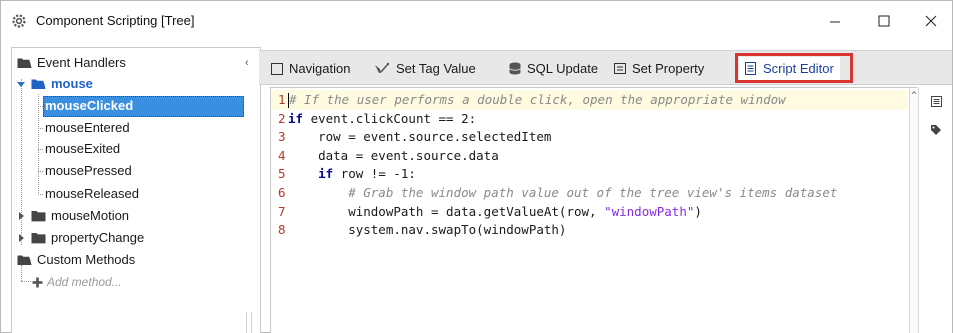 The image size is (953, 333). What do you see at coordinates (589, 156) in the screenshot?
I see `code-line: 4 data = event.source.data` at bounding box center [589, 156].